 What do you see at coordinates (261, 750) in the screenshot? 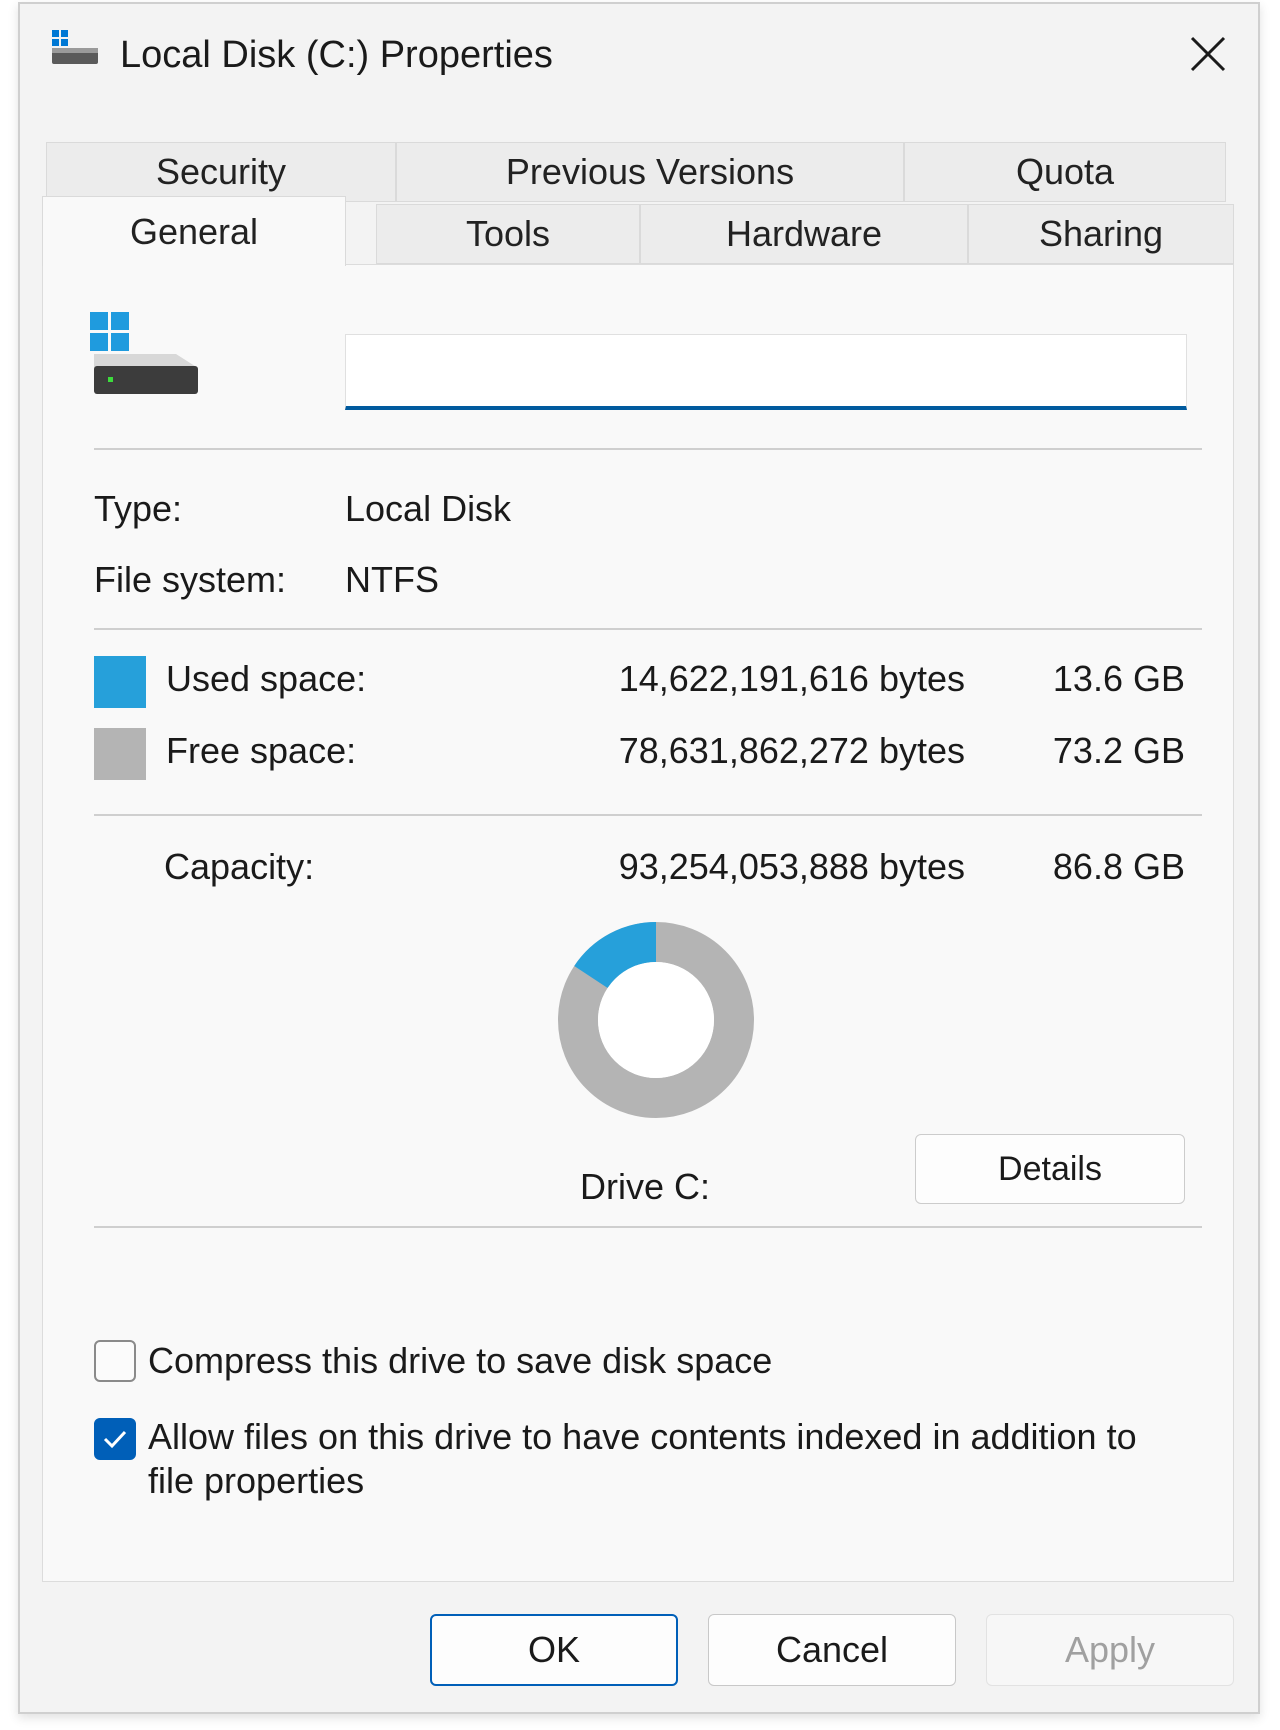
I see `free-space-label: Free space:` at bounding box center [261, 750].